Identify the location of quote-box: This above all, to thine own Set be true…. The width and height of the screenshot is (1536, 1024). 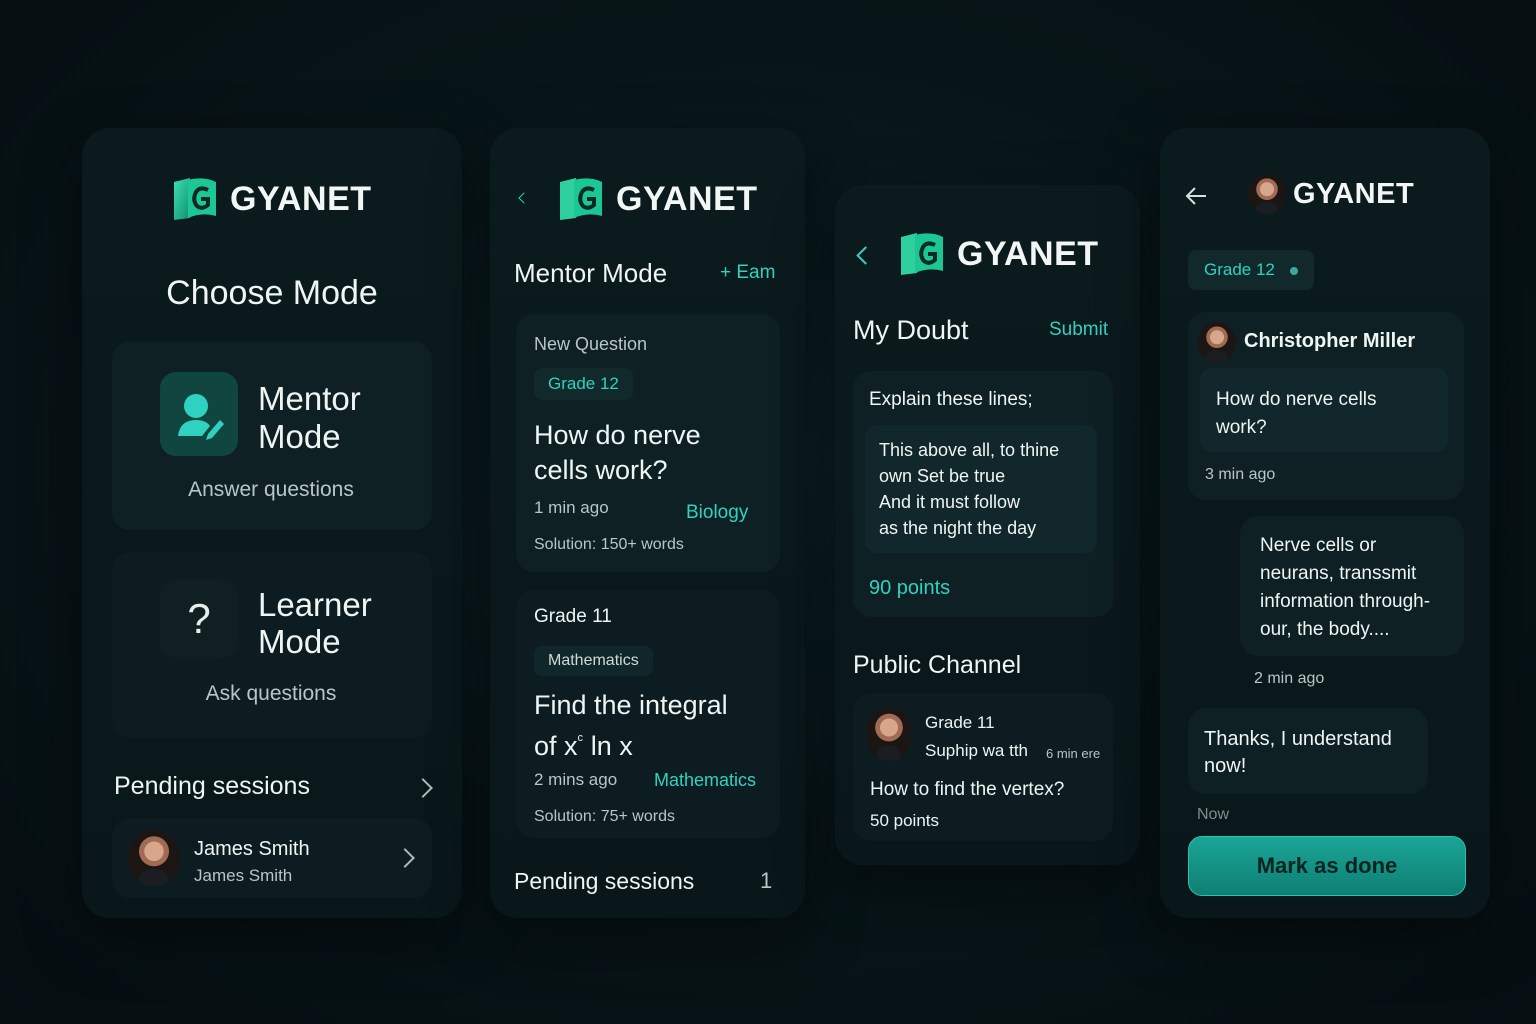
(981, 489).